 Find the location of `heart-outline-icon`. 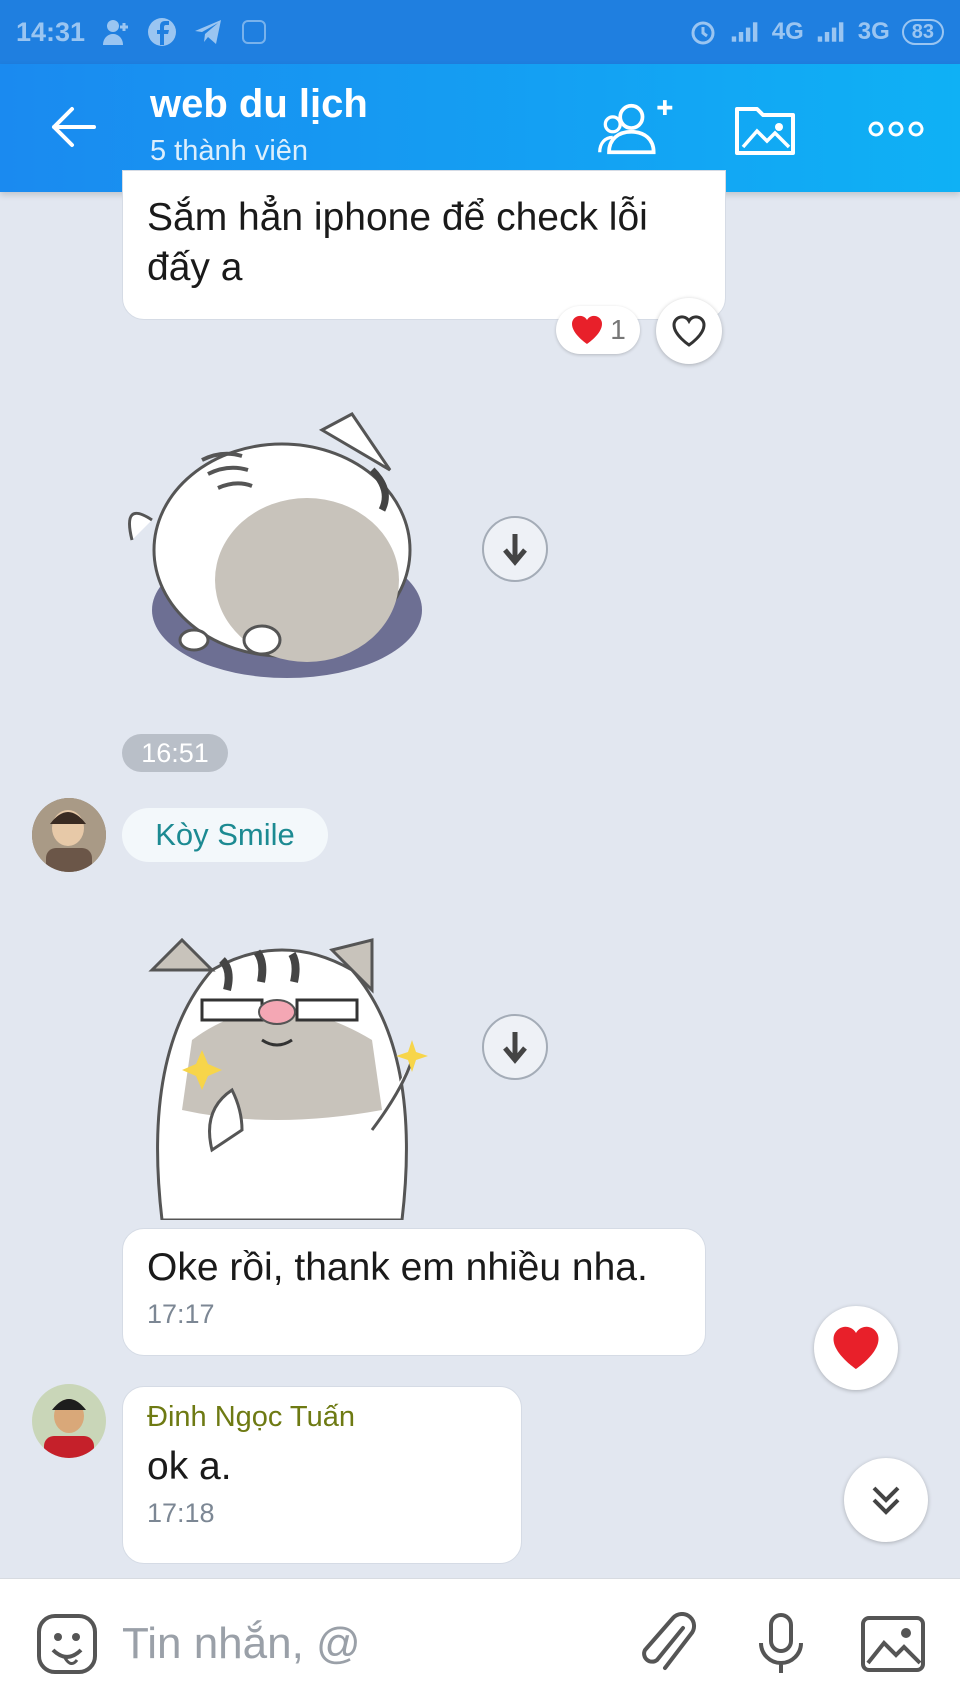

heart-outline-icon is located at coordinates (689, 331).